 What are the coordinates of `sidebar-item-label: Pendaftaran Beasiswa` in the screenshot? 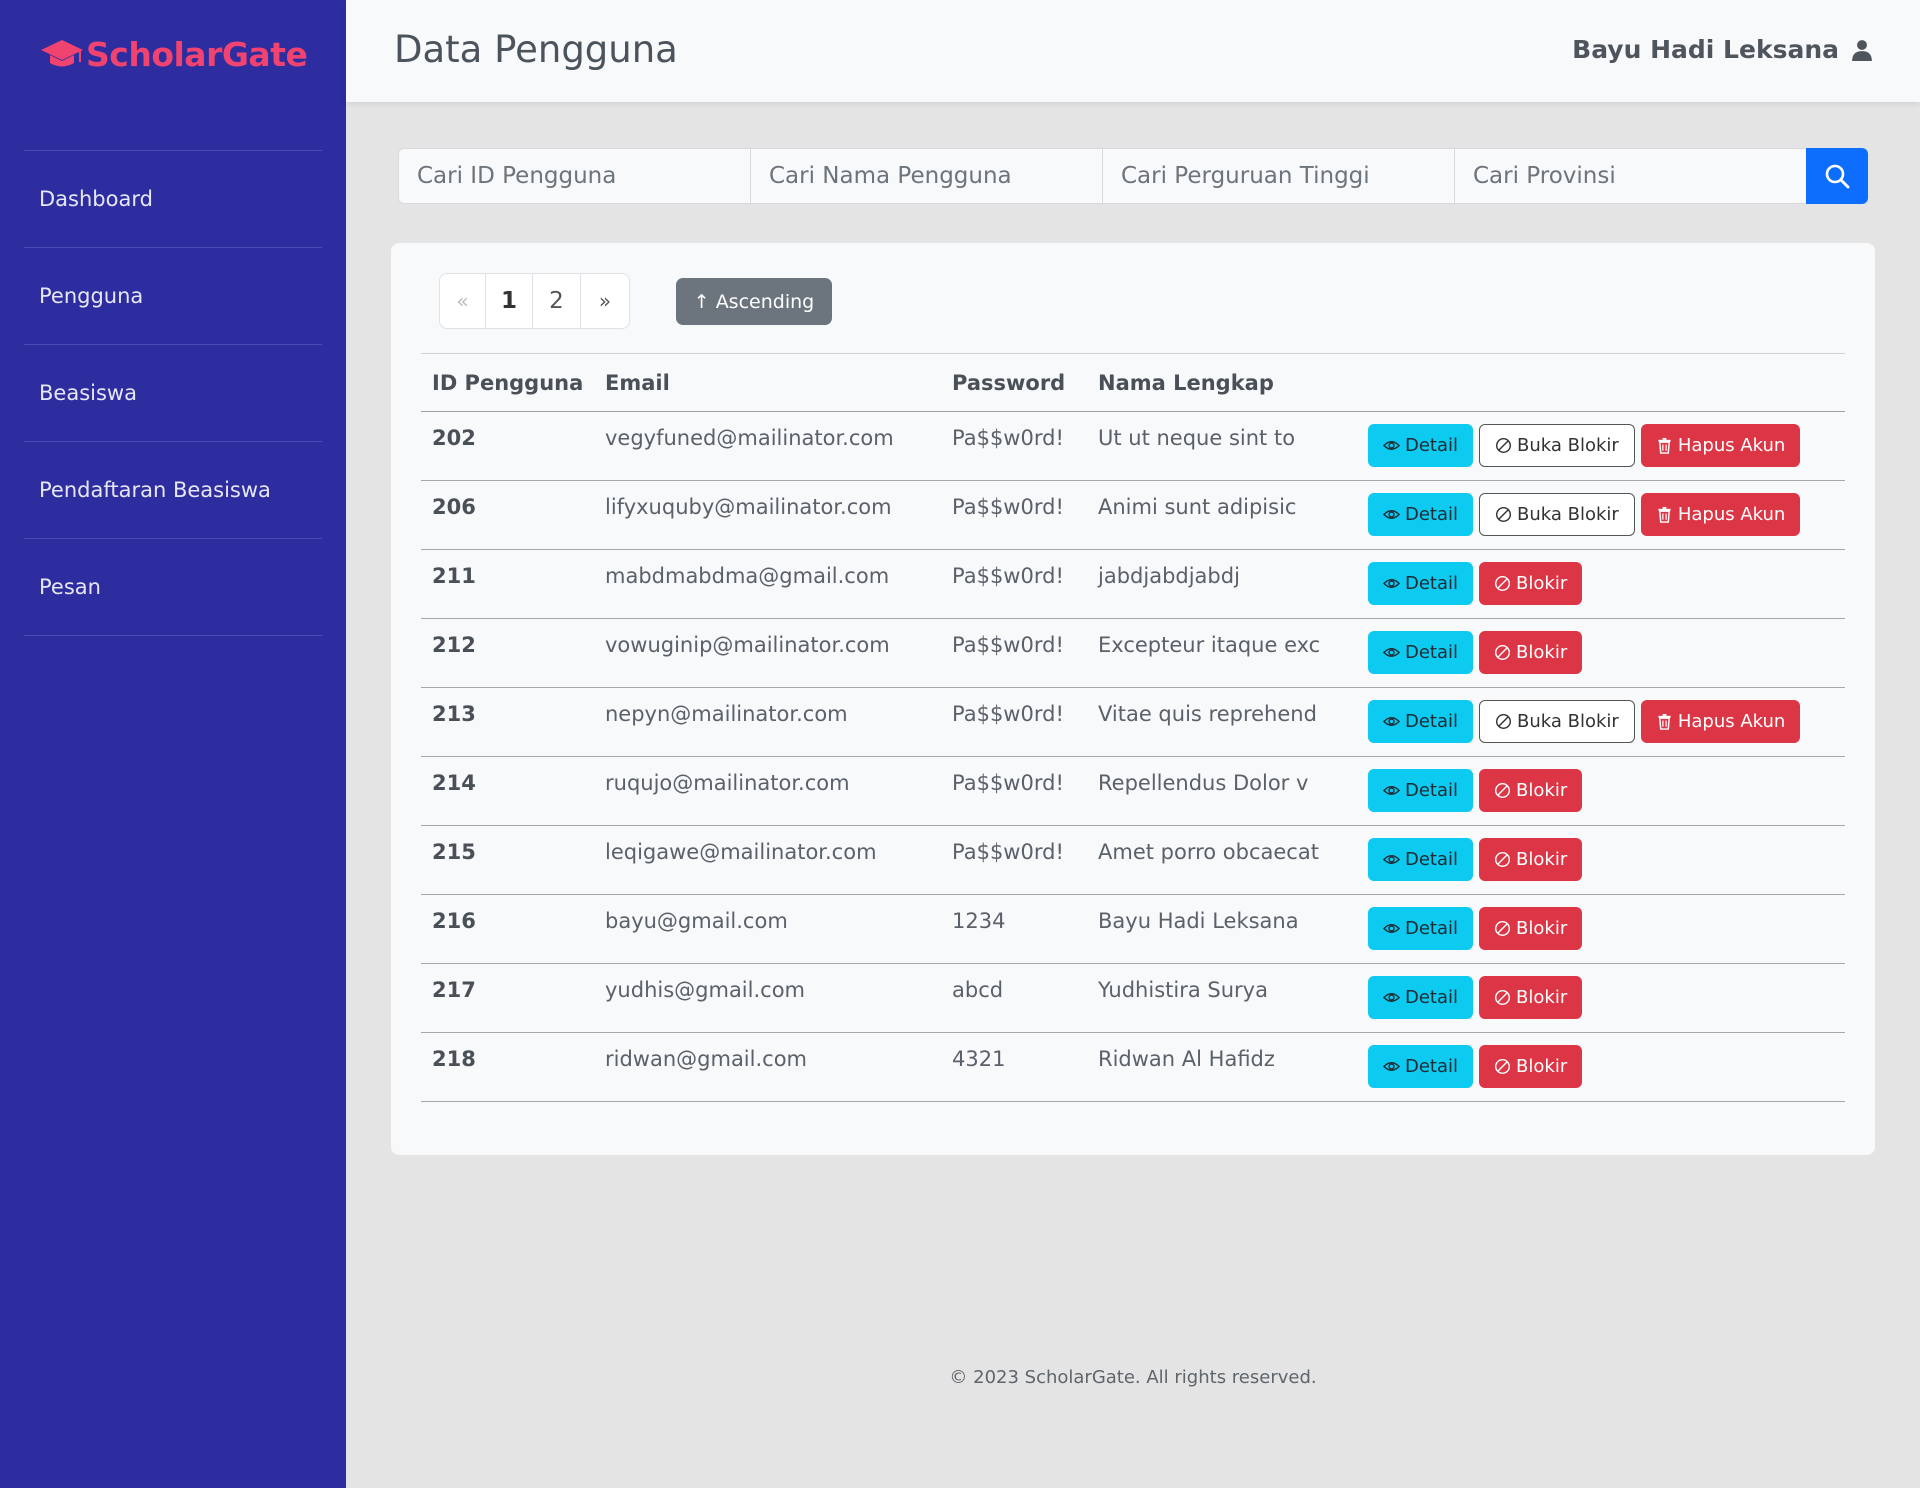 It's located at (155, 490).